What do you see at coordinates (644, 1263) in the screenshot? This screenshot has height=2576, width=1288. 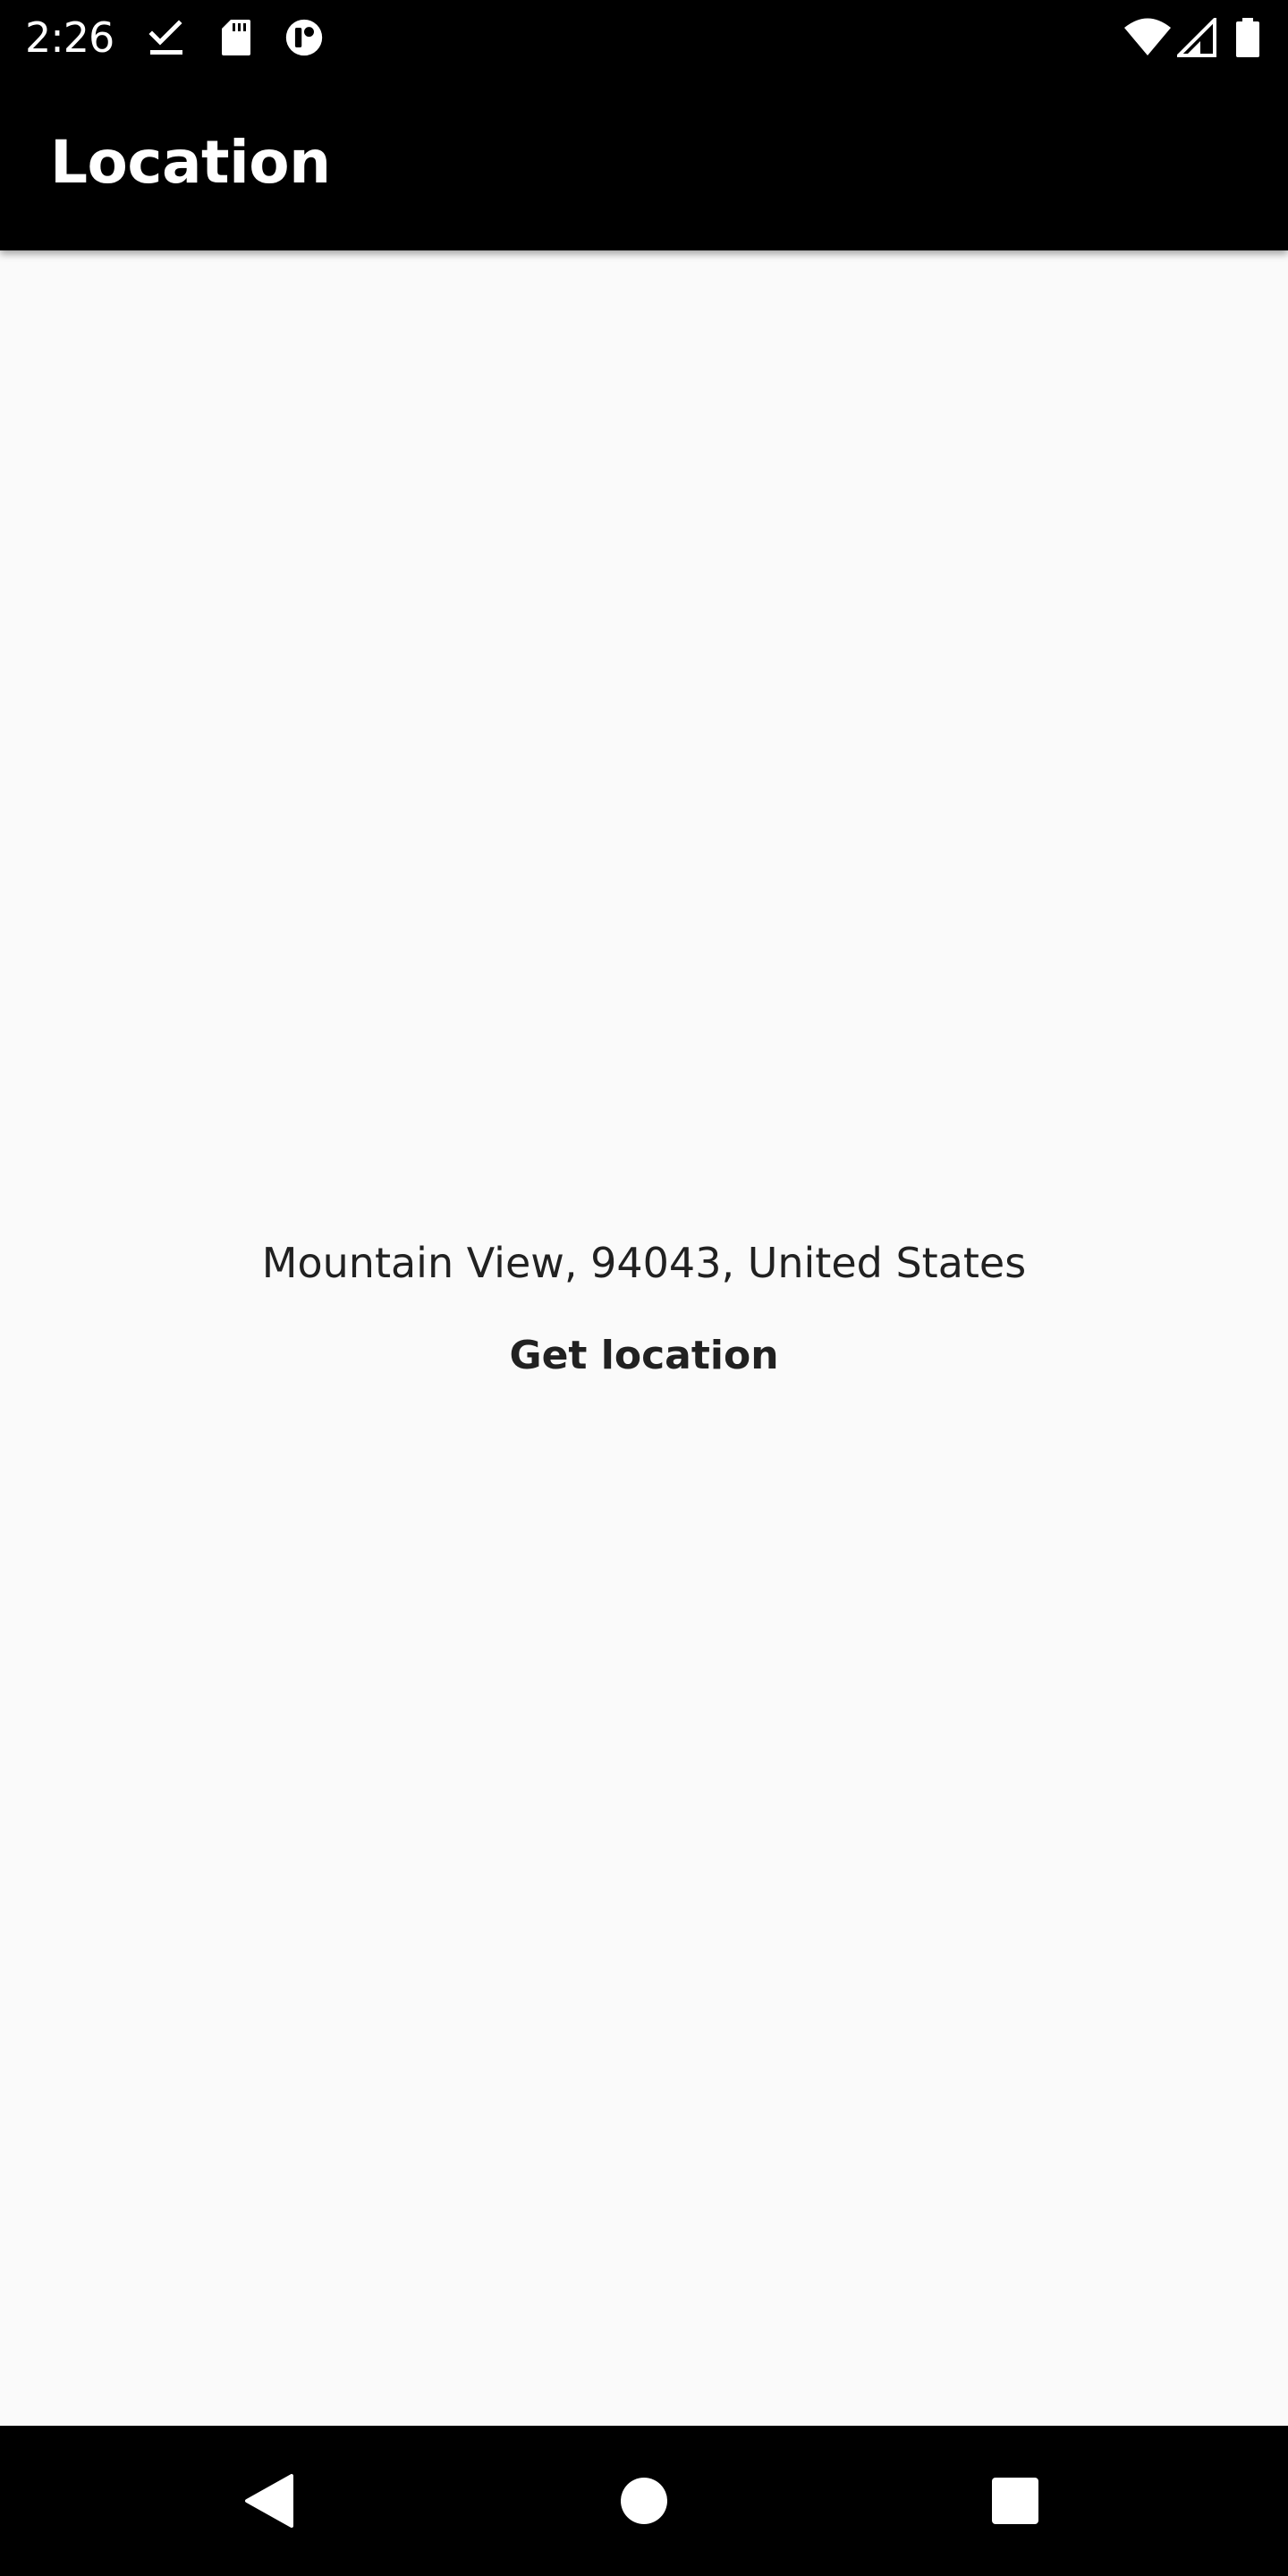 I see `location-address: Mountain View, 94043, United States` at bounding box center [644, 1263].